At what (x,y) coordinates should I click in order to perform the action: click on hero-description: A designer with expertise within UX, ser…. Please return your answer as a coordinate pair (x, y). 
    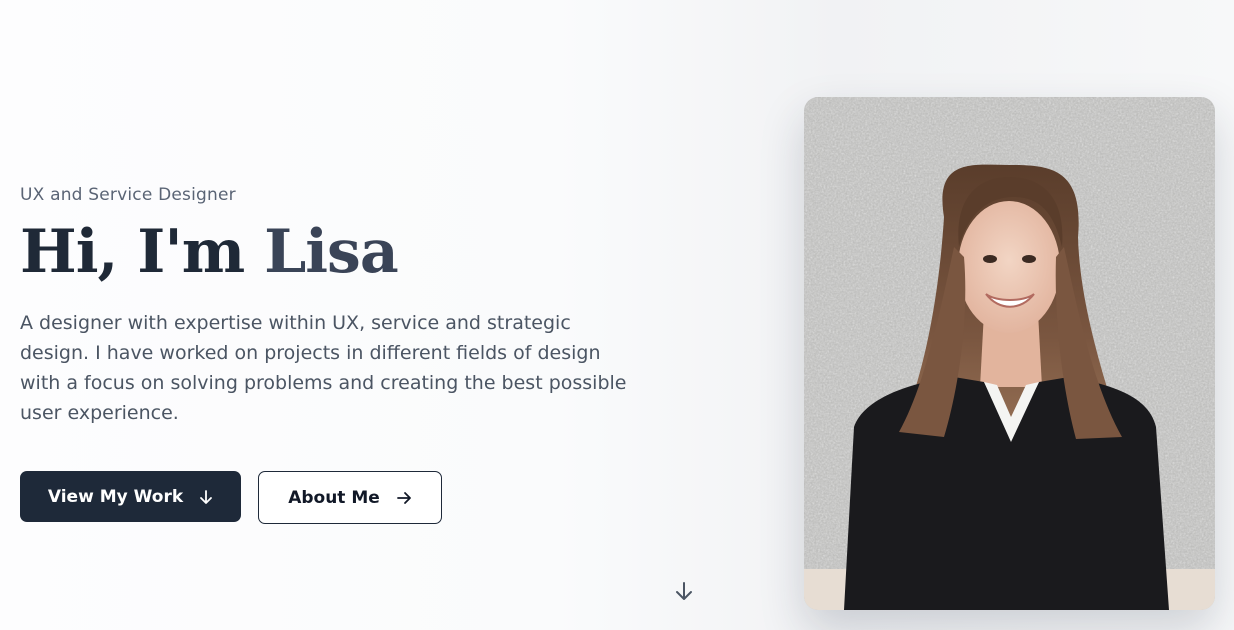
    Looking at the image, I should click on (323, 368).